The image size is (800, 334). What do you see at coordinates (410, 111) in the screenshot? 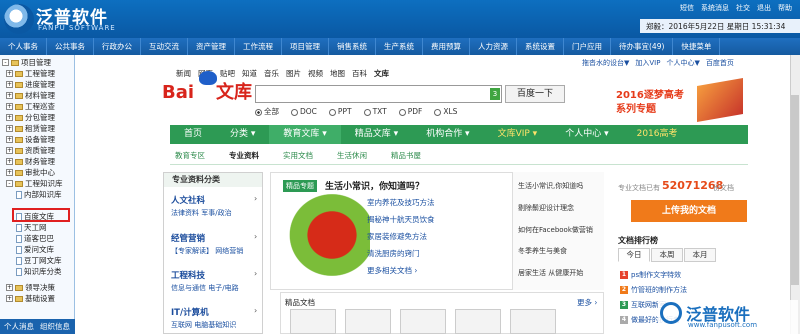
I see `filter-pdf: PDF` at bounding box center [410, 111].